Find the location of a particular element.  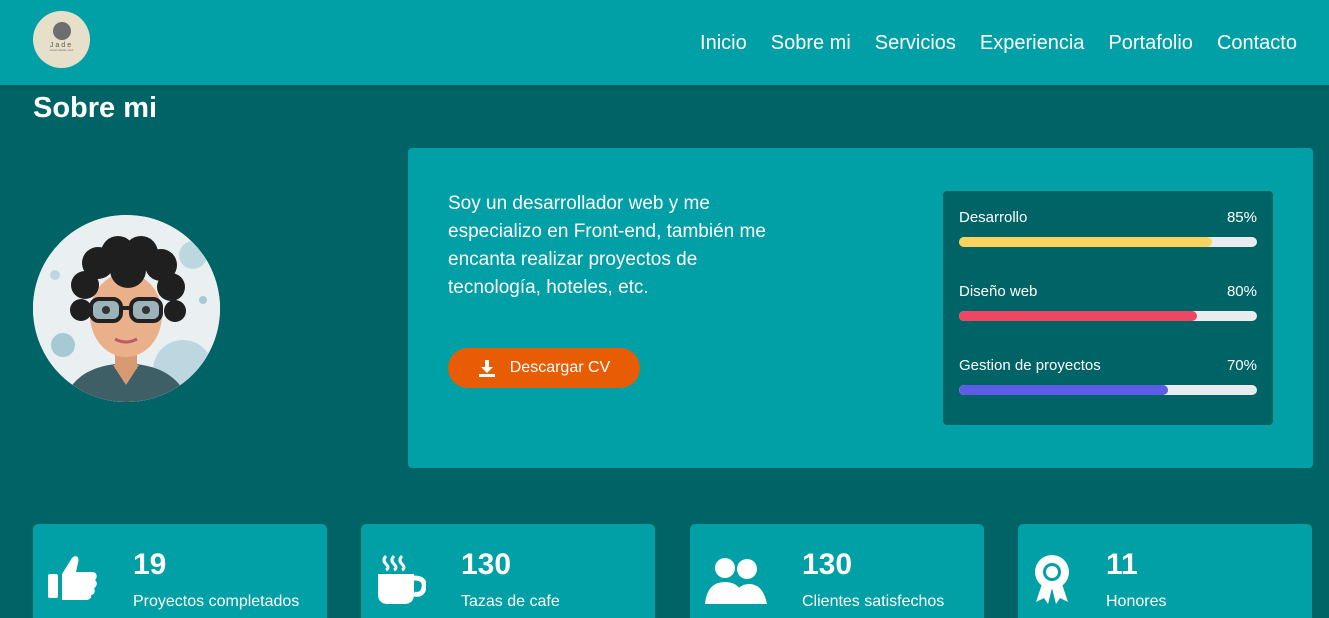

skill-name: Desarrollo is located at coordinates (993, 217).